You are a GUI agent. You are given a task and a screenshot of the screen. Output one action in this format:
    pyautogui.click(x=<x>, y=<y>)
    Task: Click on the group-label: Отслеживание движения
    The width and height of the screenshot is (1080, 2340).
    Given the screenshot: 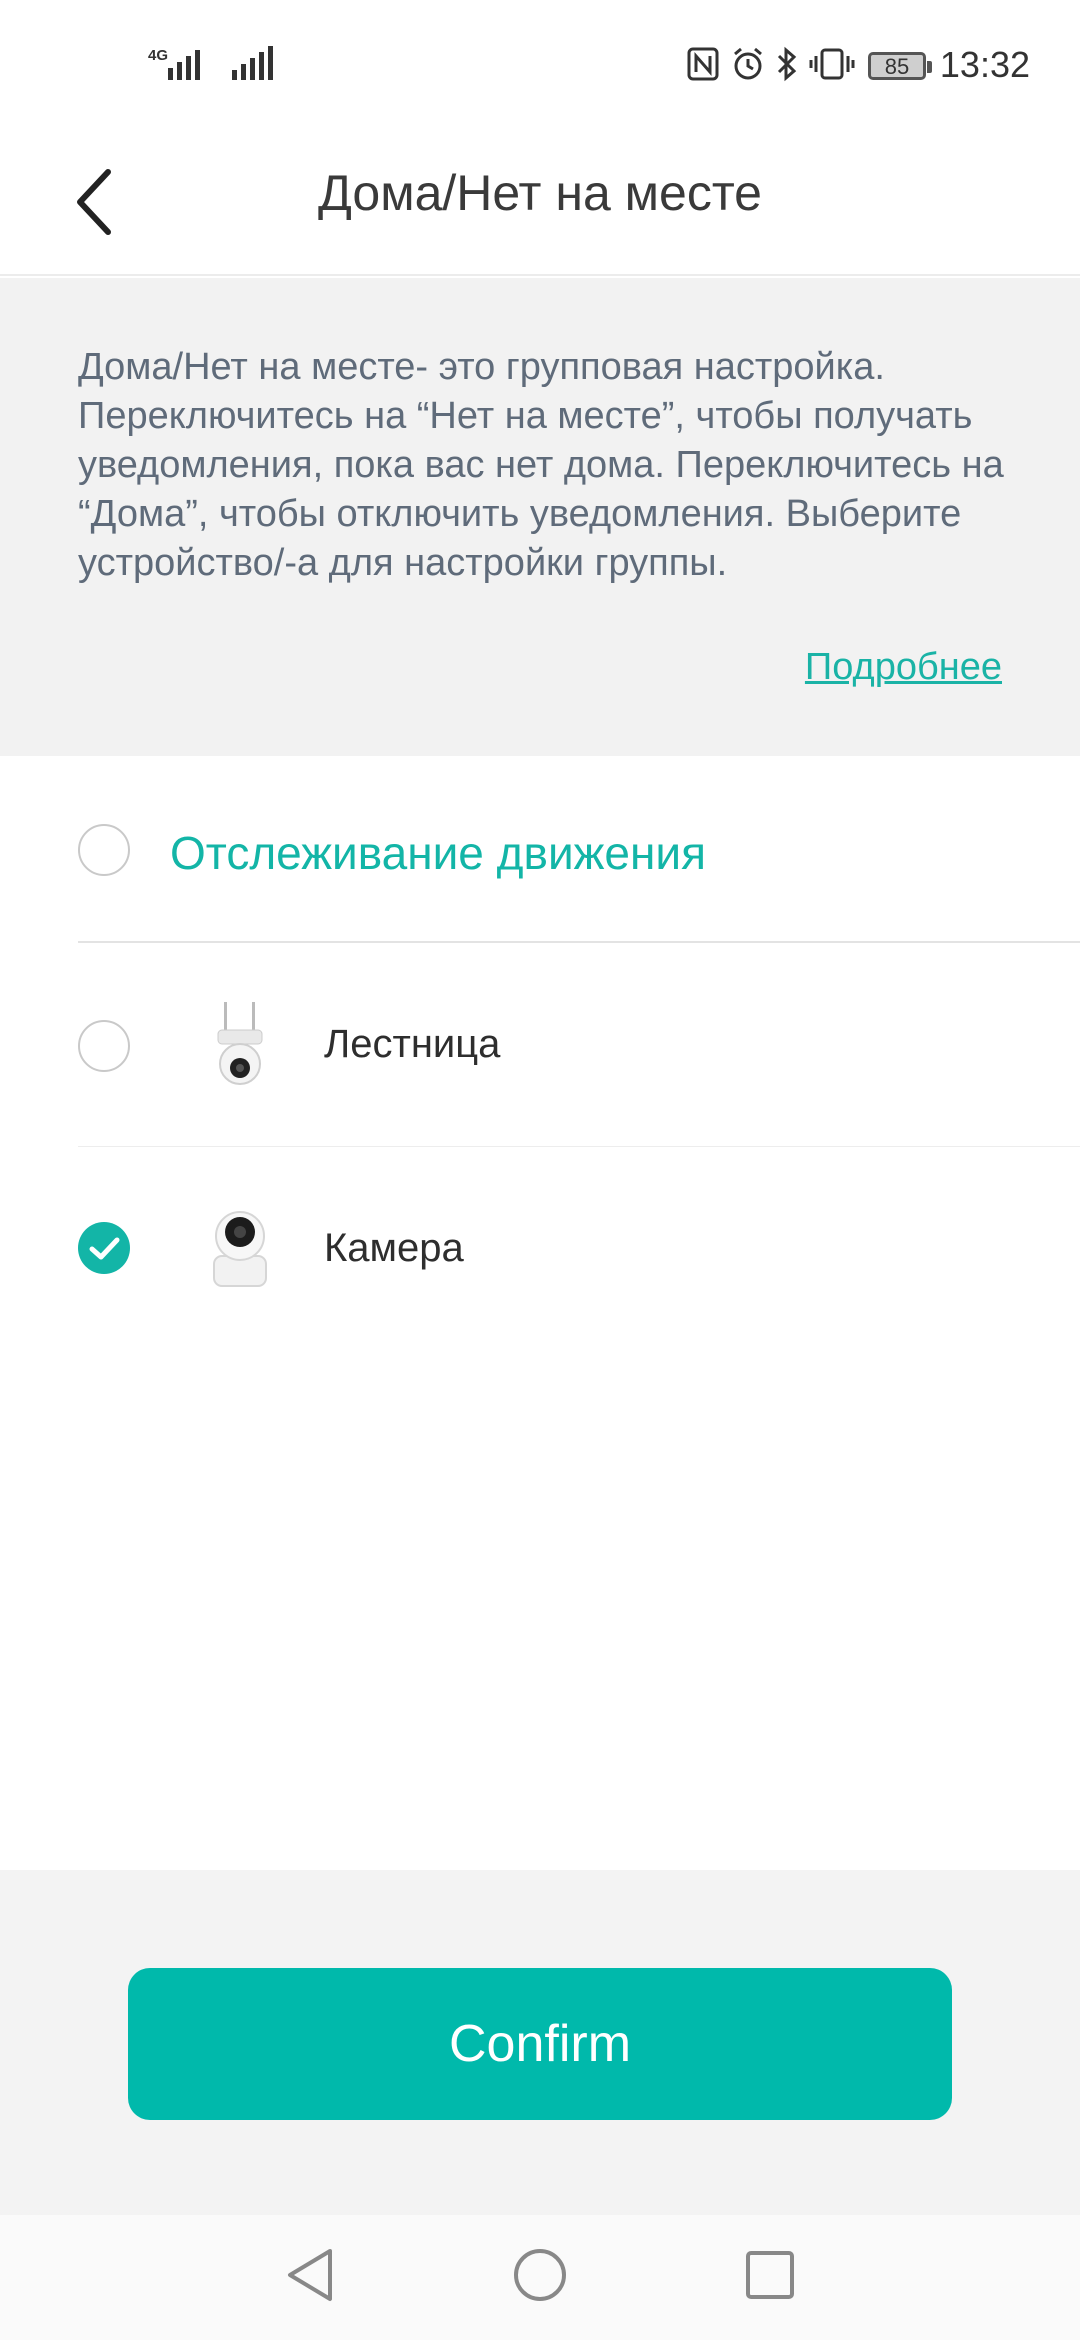 What is the action you would take?
    pyautogui.click(x=438, y=853)
    